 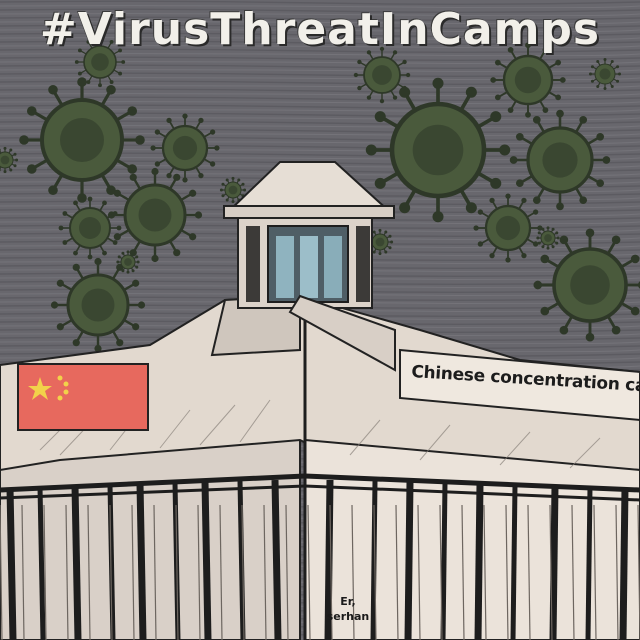 What do you see at coordinates (83, 397) in the screenshot?
I see `china-flag-icon` at bounding box center [83, 397].